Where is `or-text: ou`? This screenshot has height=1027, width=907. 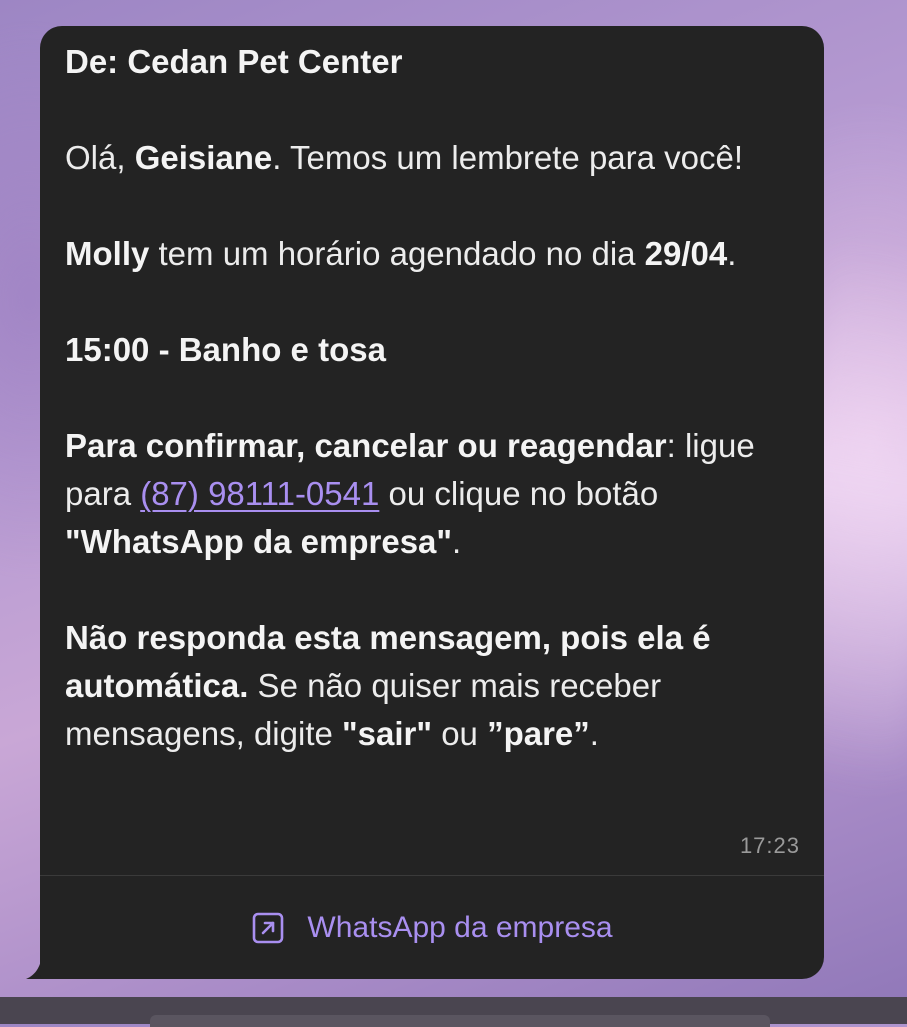
or-text: ou is located at coordinates (460, 733).